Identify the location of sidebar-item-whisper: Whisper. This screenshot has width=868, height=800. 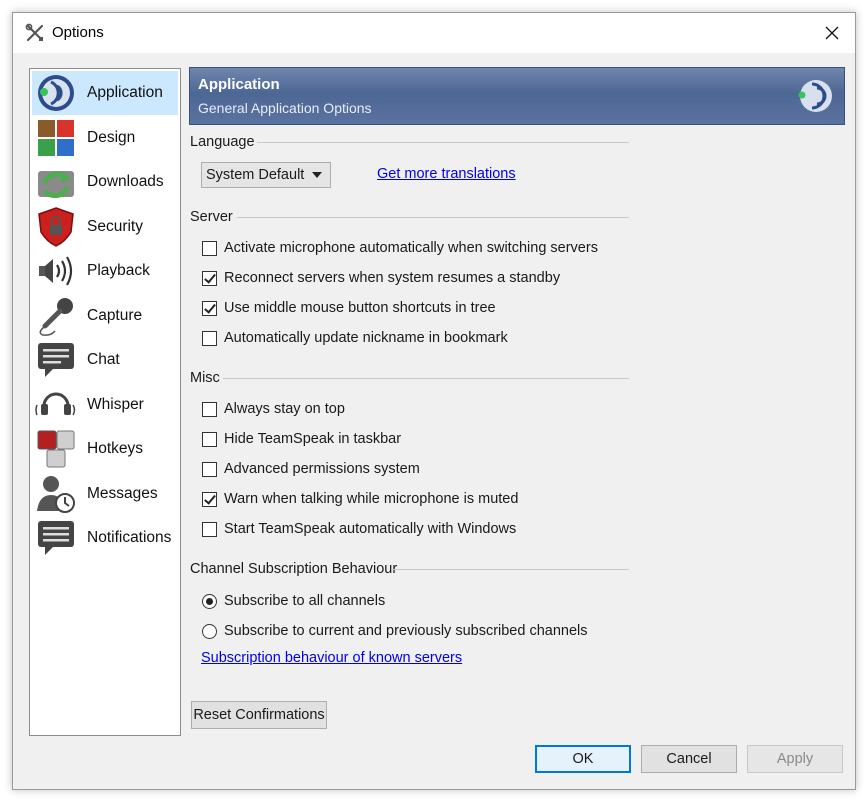
(105, 405).